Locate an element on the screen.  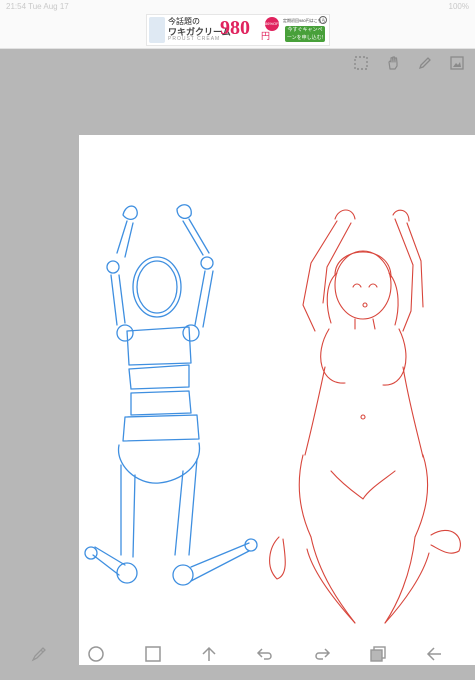
ad-cta-button: 今すぐキャンペーンを申し込む! is located at coordinates (305, 34).